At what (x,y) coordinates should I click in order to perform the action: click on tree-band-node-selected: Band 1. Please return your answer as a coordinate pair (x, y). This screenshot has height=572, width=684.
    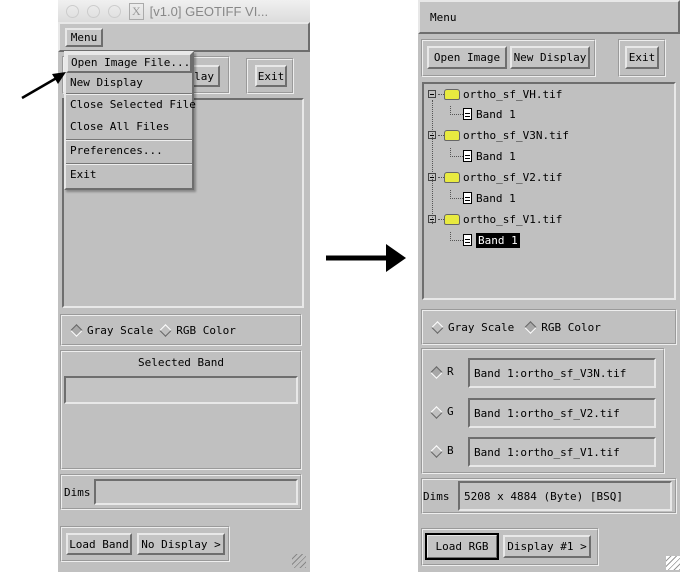
    Looking at the image, I should click on (485, 239).